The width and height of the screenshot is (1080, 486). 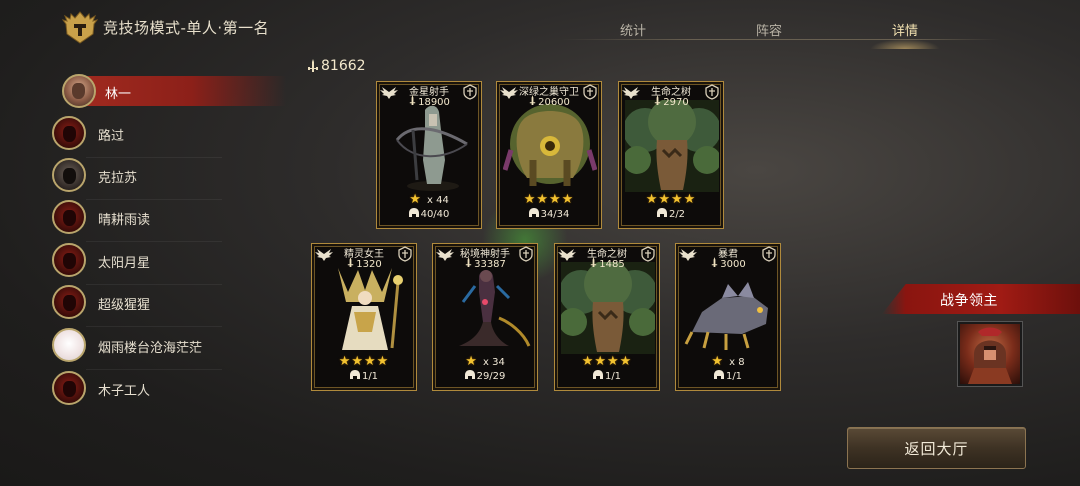 I want to click on player-item: 太阳月星, so click(x=147, y=264).